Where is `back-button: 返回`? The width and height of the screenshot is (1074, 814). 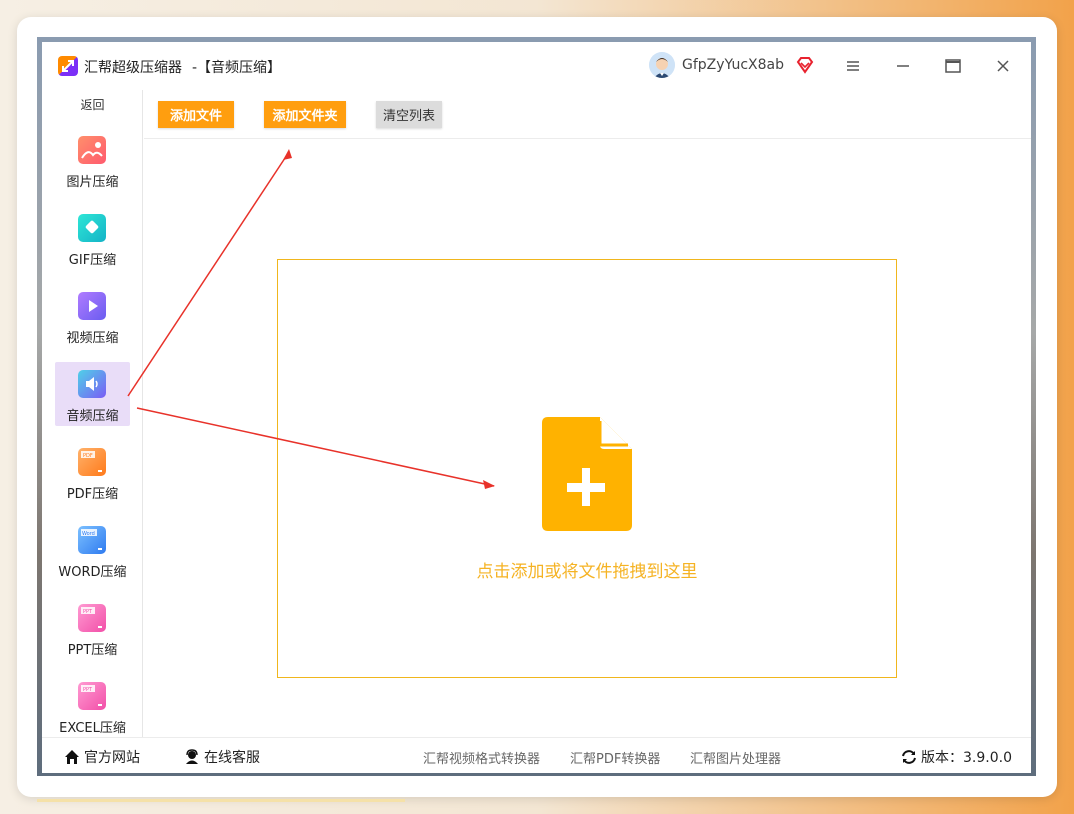
back-button: 返回 is located at coordinates (92, 104).